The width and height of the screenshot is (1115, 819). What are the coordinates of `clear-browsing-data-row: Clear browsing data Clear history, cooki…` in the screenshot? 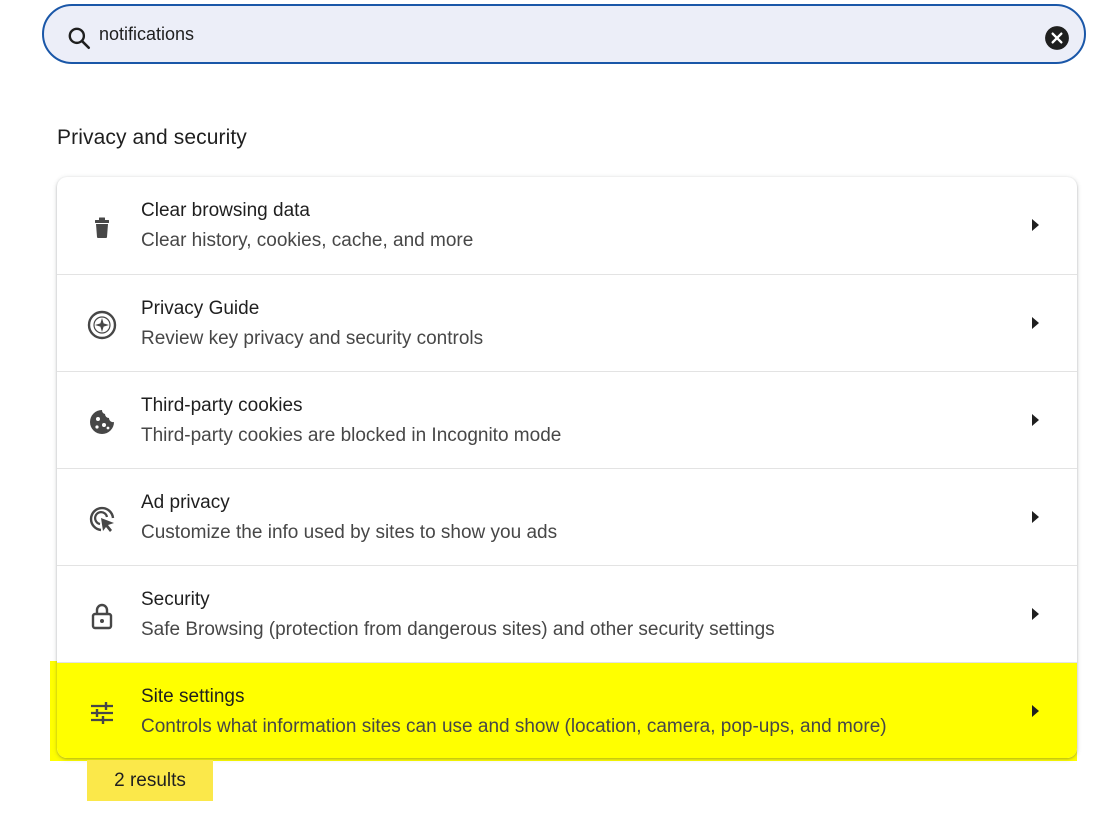 It's located at (567, 225).